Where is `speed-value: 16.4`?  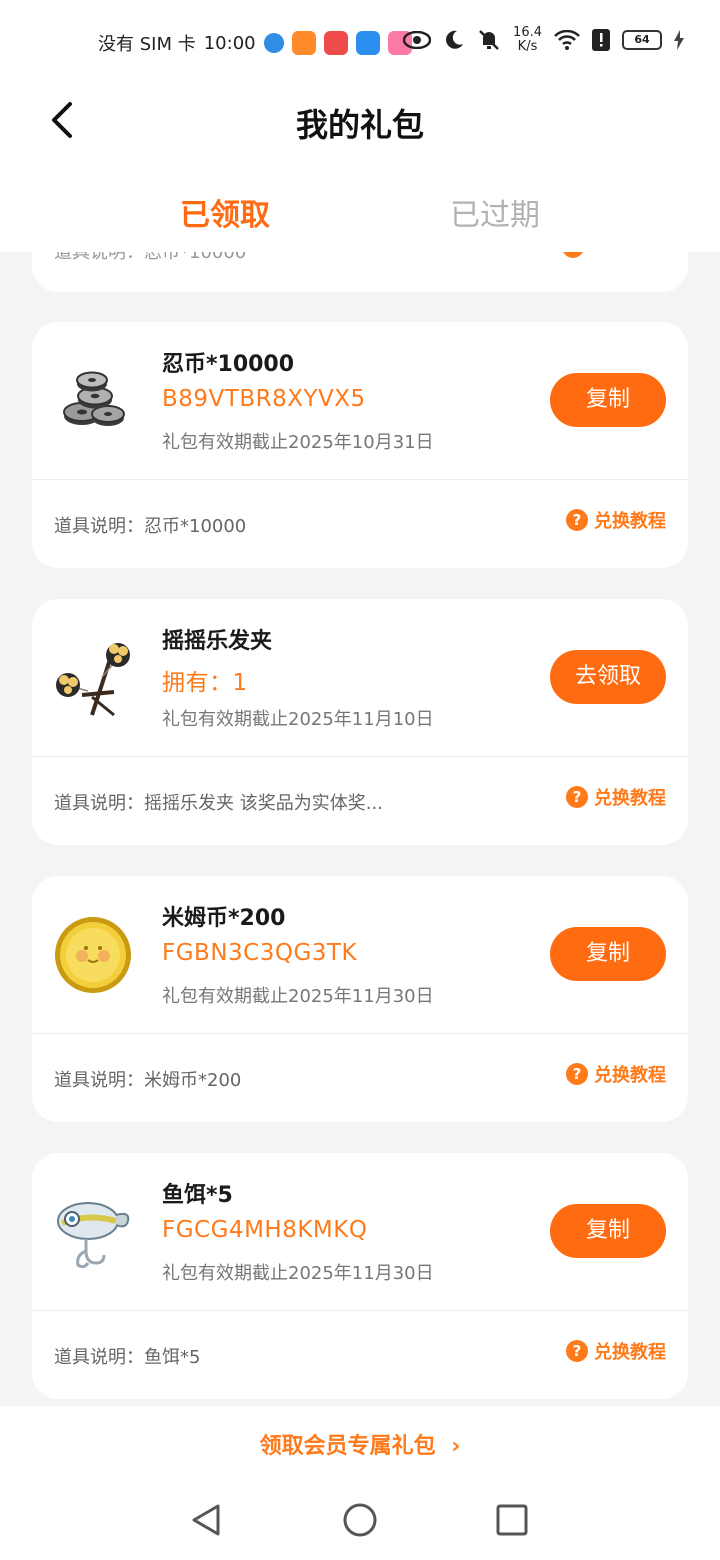
speed-value: 16.4 is located at coordinates (527, 32).